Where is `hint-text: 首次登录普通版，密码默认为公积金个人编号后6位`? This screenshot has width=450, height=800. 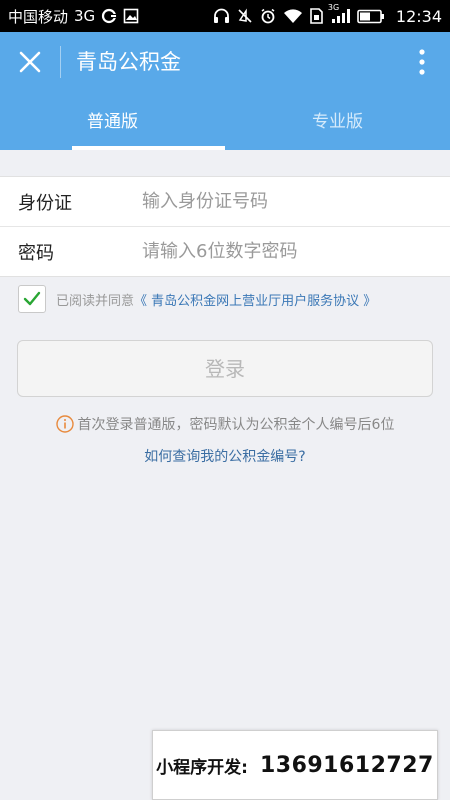
hint-text: 首次登录普通版，密码默认为公积金个人编号后6位 is located at coordinates (236, 425).